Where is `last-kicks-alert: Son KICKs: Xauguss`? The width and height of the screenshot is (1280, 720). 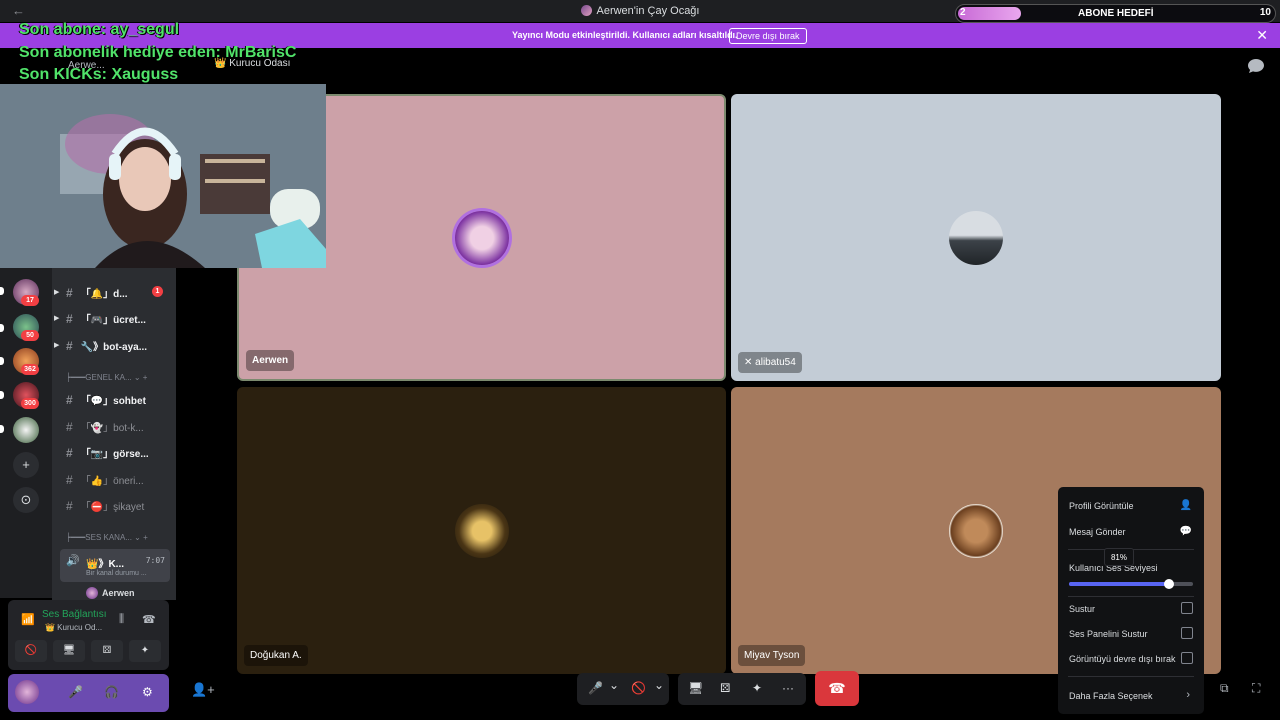 last-kicks-alert: Son KICKs: Xauguss is located at coordinates (99, 74).